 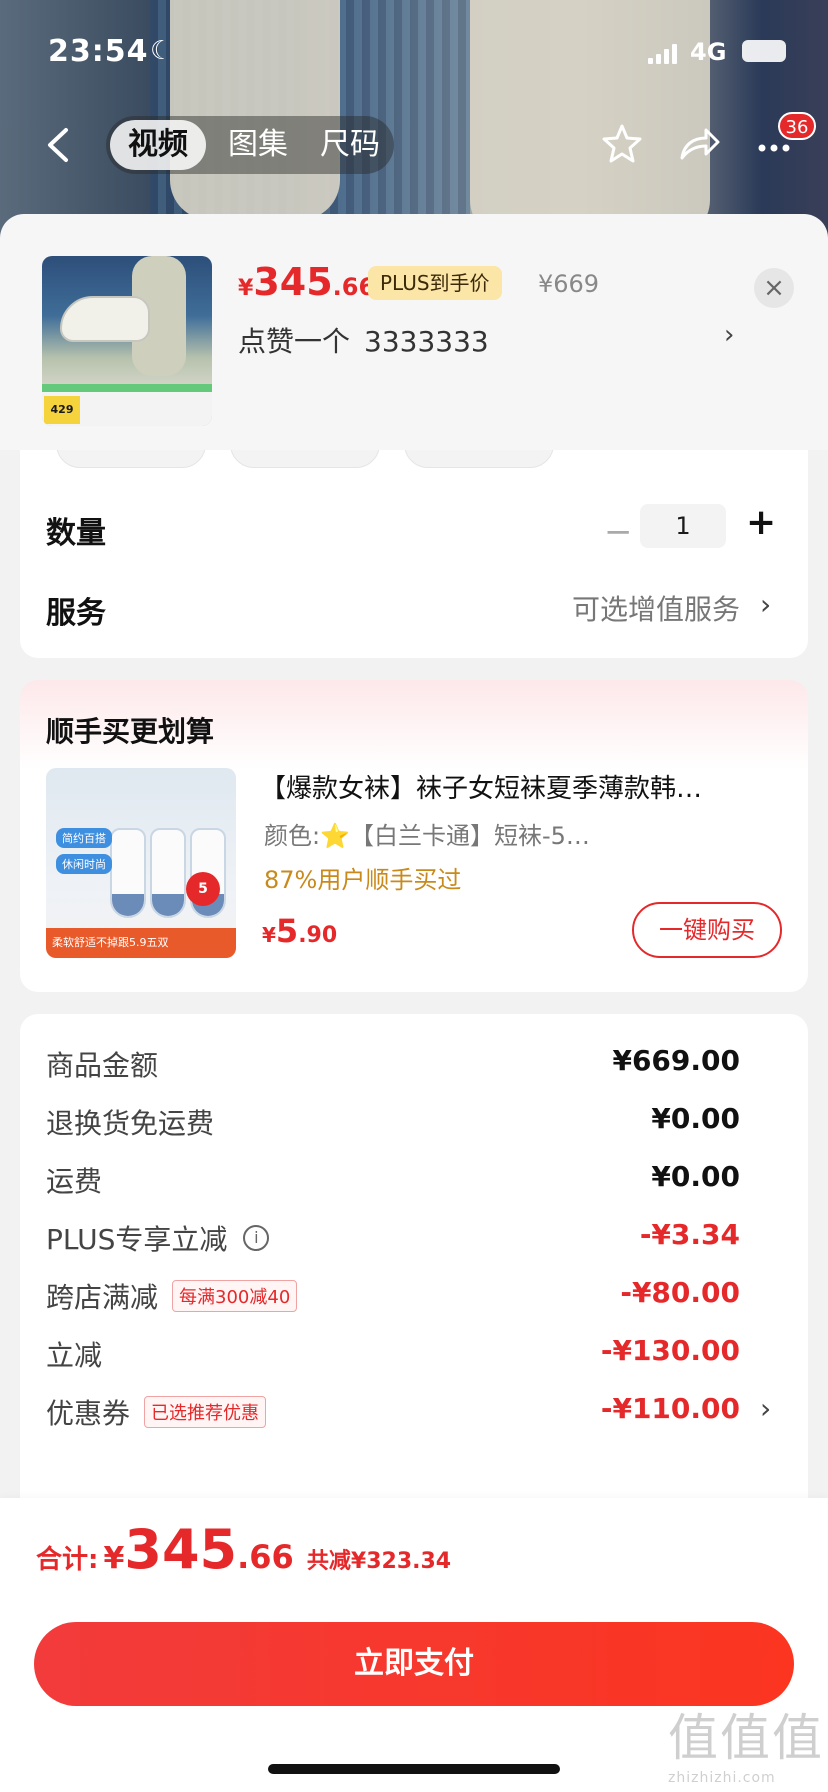 What do you see at coordinates (764, 51) in the screenshot?
I see `battery-icon` at bounding box center [764, 51].